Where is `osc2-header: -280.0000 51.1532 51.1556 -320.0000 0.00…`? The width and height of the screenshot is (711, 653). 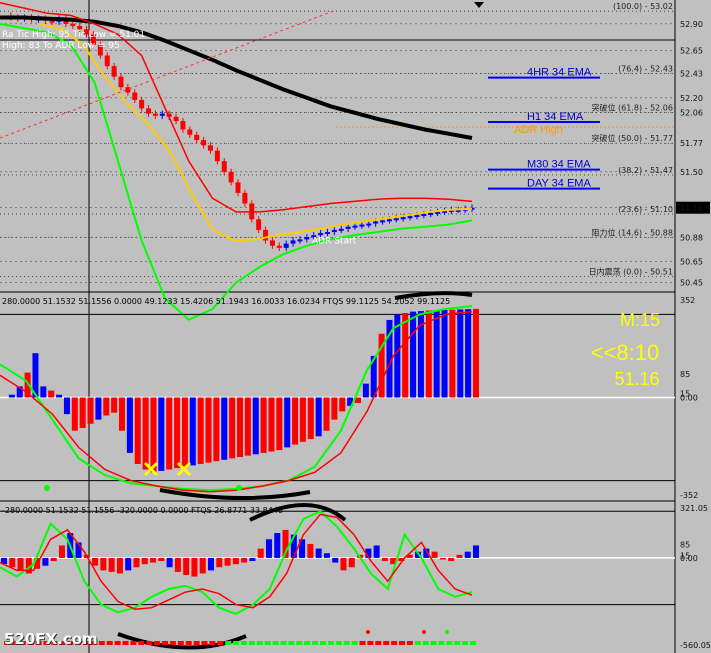
osc2-header: -280.0000 51.1532 51.1556 -320.0000 0.00… is located at coordinates (142, 510).